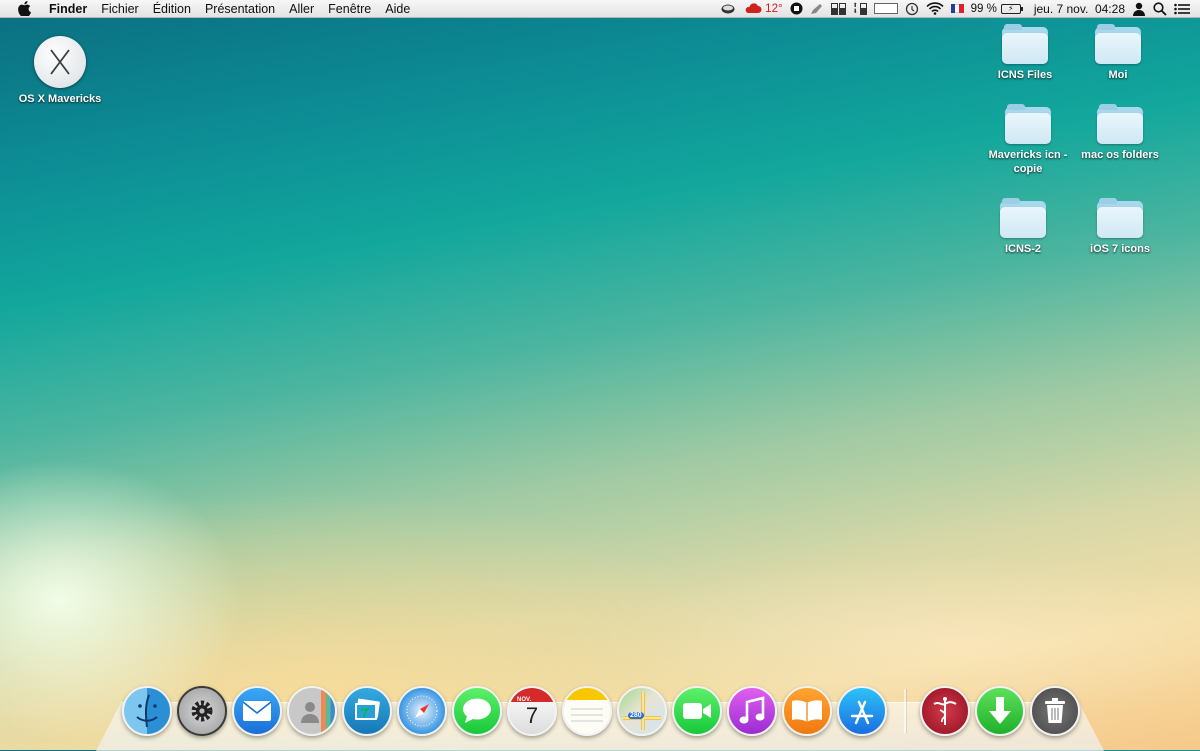  What do you see at coordinates (60, 62) in the screenshot?
I see `os-x-disk-icon` at bounding box center [60, 62].